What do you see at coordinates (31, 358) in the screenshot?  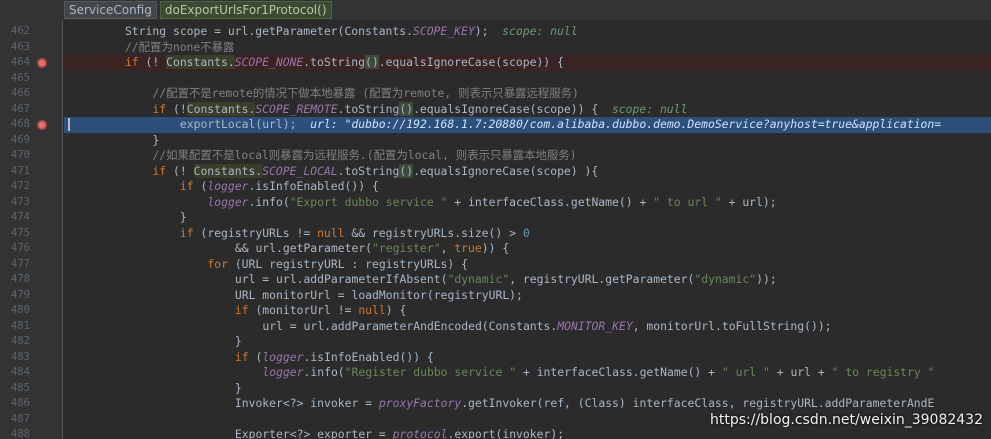 I see `gutter-line: 483` at bounding box center [31, 358].